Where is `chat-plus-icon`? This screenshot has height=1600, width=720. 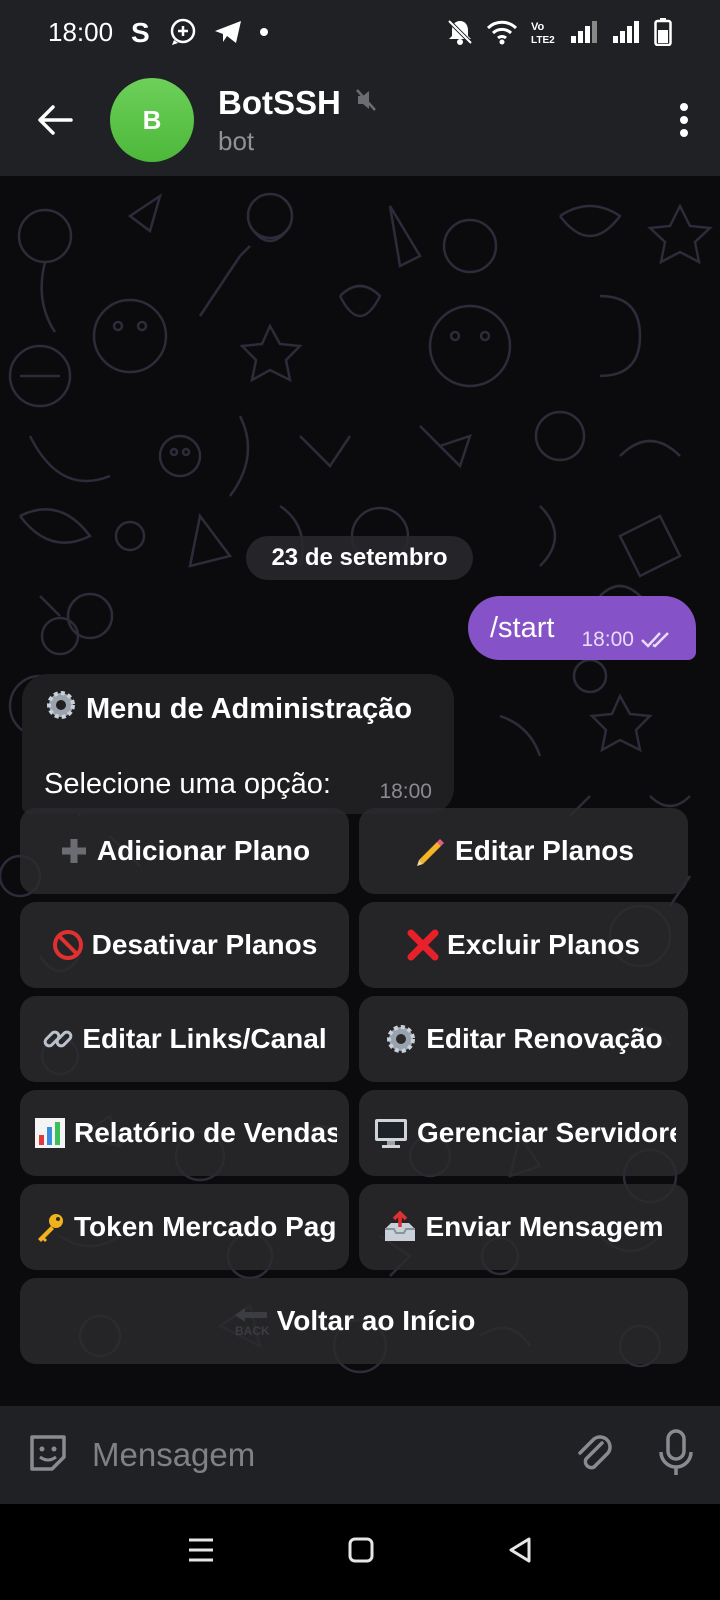 chat-plus-icon is located at coordinates (183, 32).